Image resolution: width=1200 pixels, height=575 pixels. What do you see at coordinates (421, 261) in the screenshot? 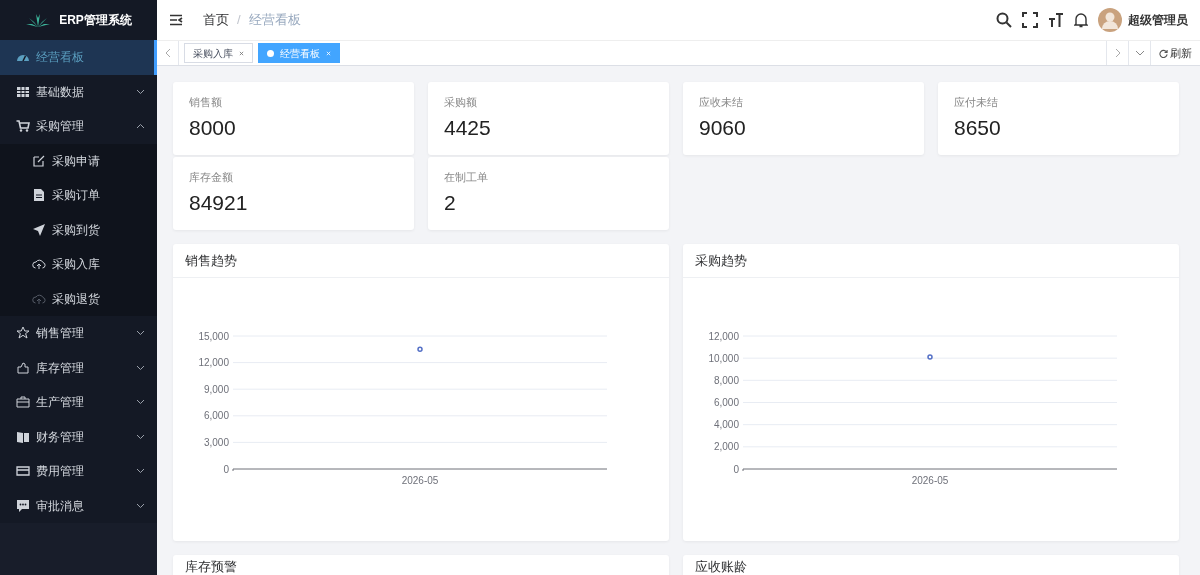
I see `chart-title: 销售趋势` at bounding box center [421, 261].